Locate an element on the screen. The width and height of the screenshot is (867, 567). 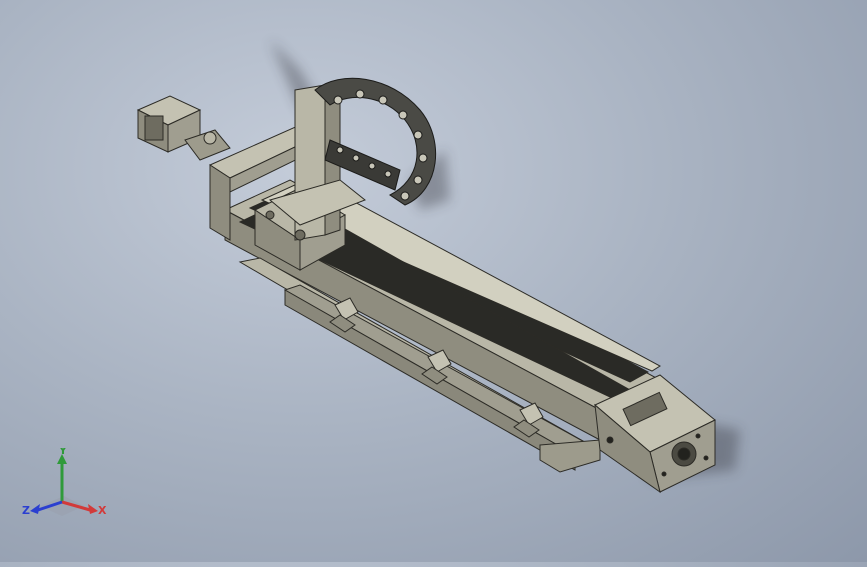
x-arrow-head is located at coordinates (93, 509).